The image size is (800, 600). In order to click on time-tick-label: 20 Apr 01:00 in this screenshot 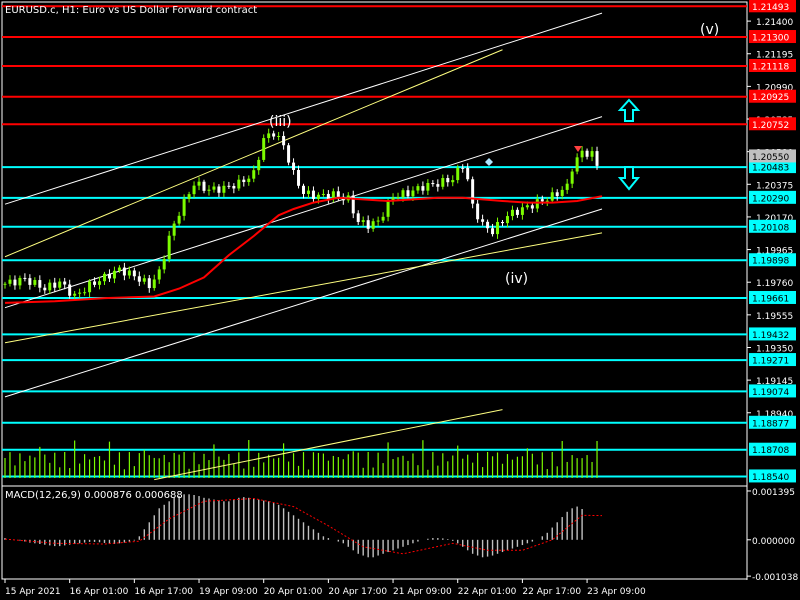, I will do `click(293, 592)`.